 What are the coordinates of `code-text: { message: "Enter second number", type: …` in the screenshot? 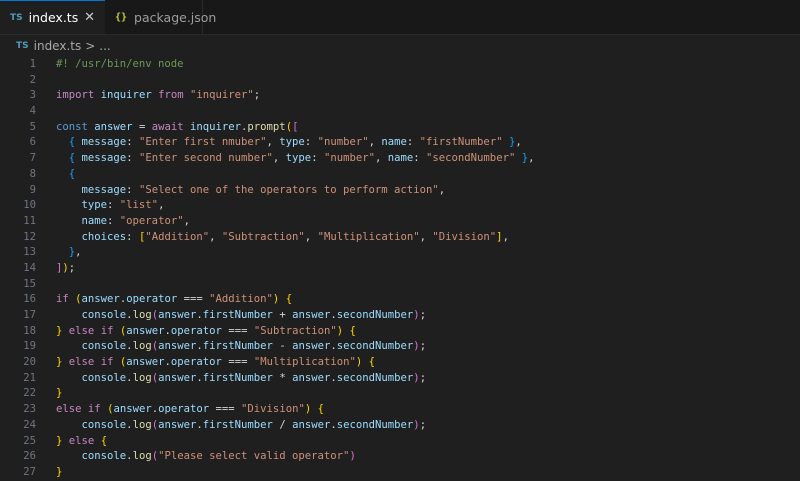 It's located at (428, 159).